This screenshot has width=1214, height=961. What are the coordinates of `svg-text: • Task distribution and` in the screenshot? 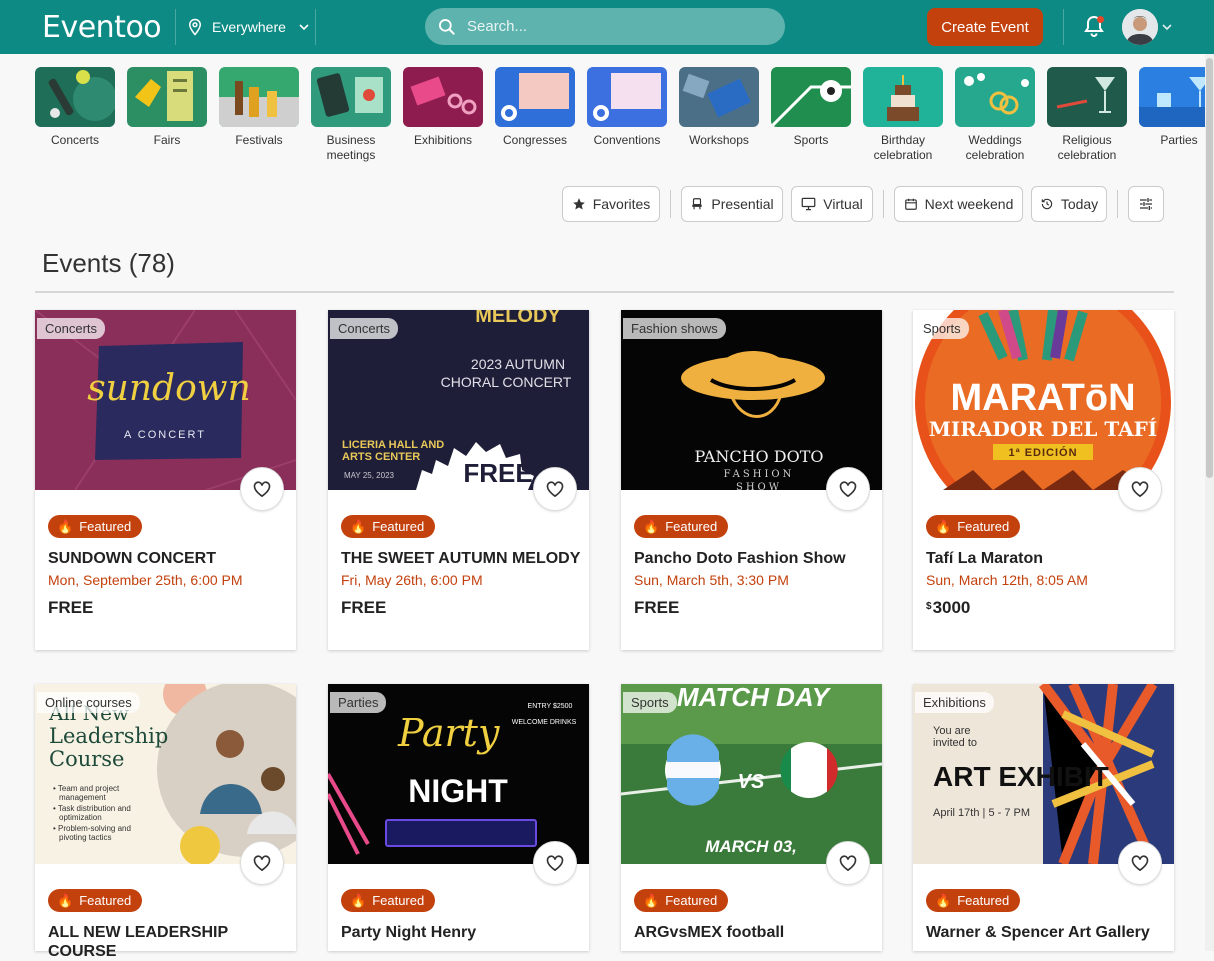 It's located at (92, 808).